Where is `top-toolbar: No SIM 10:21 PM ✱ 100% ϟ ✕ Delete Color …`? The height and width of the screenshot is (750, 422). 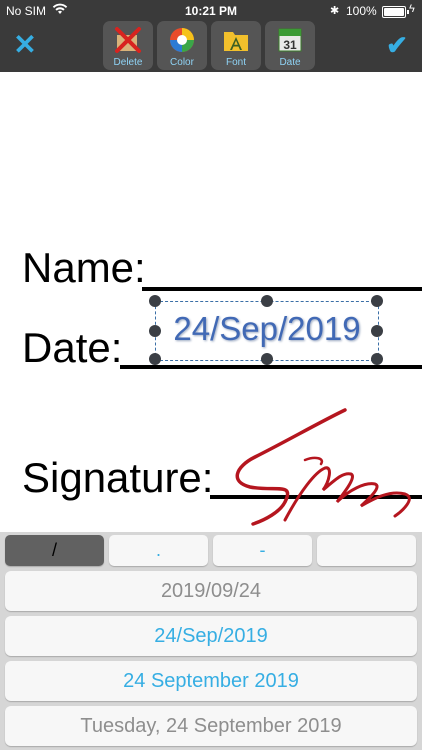 top-toolbar: No SIM 10:21 PM ✱ 100% ϟ ✕ Delete Color … is located at coordinates (211, 36).